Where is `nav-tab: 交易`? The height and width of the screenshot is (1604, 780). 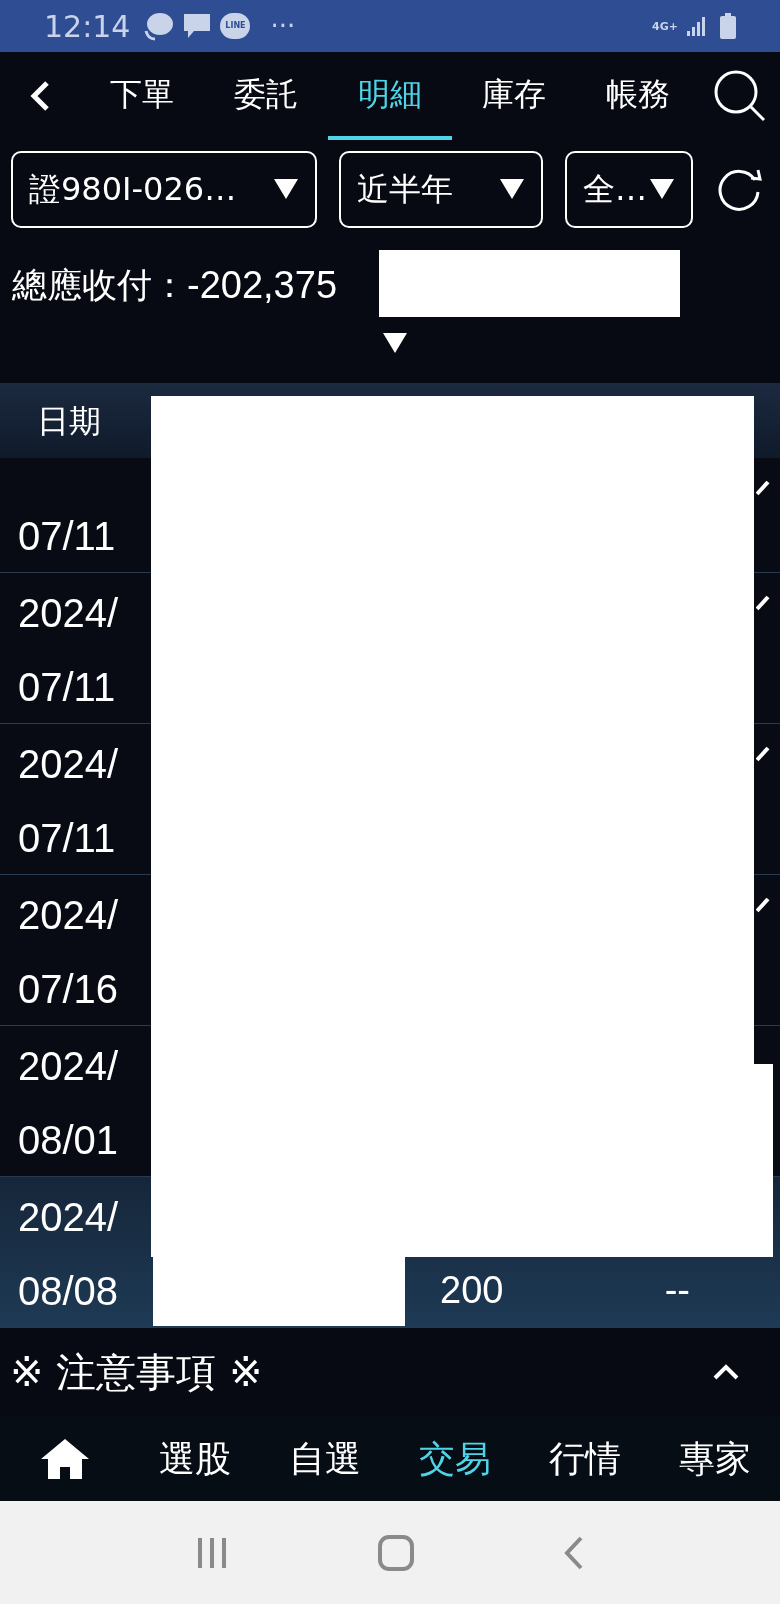
nav-tab: 交易 is located at coordinates (455, 1458).